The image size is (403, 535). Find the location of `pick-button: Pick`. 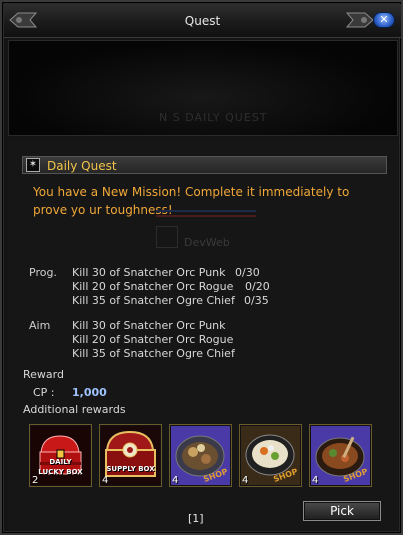

pick-button: Pick is located at coordinates (342, 511).